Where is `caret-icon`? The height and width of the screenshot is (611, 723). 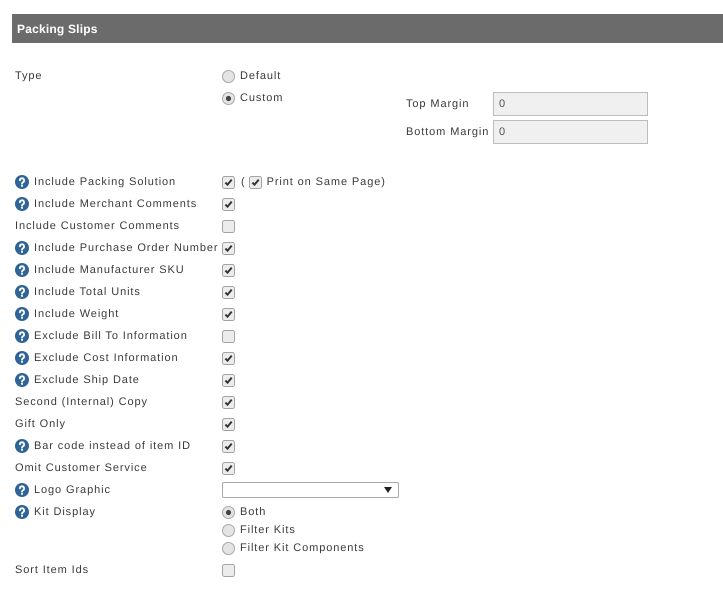 caret-icon is located at coordinates (388, 490).